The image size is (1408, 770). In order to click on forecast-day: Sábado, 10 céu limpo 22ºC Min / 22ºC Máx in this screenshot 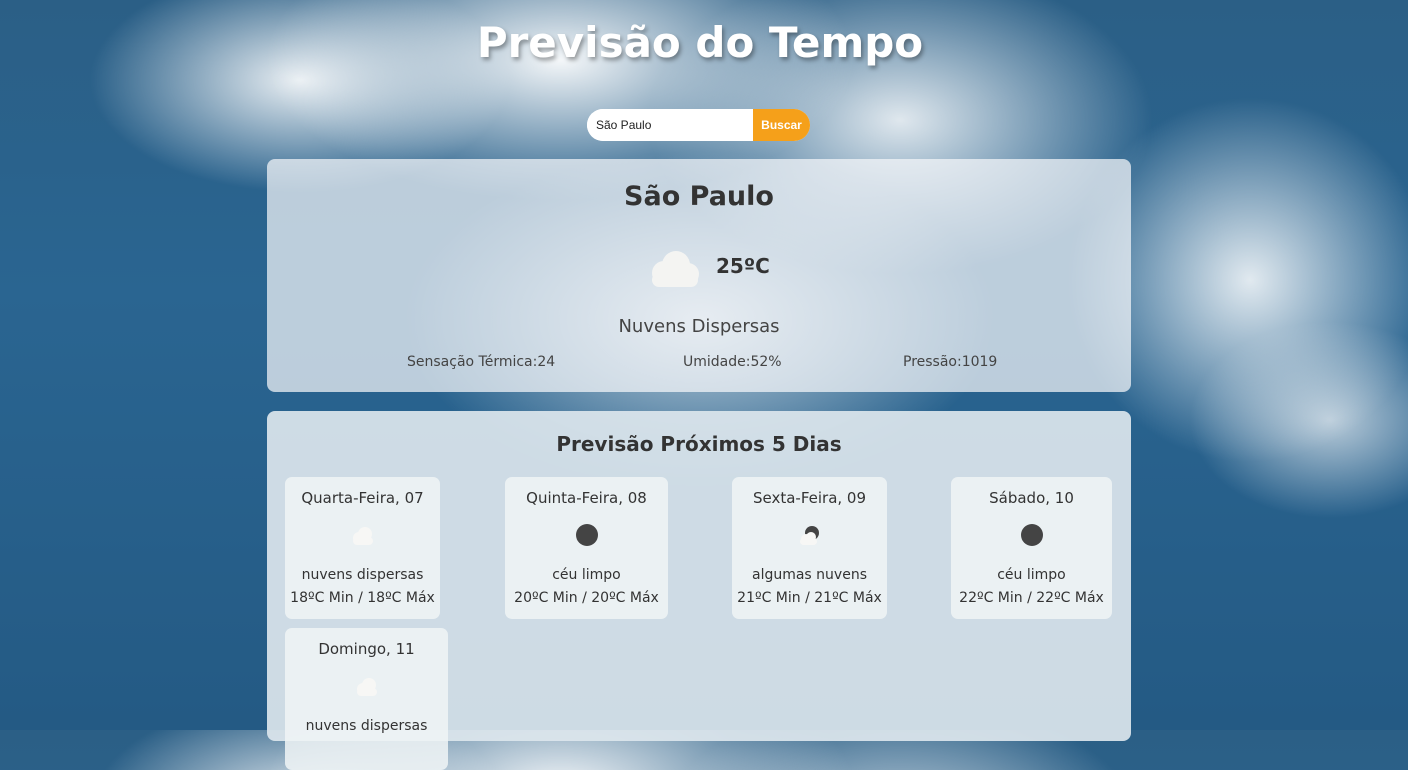, I will do `click(1031, 548)`.